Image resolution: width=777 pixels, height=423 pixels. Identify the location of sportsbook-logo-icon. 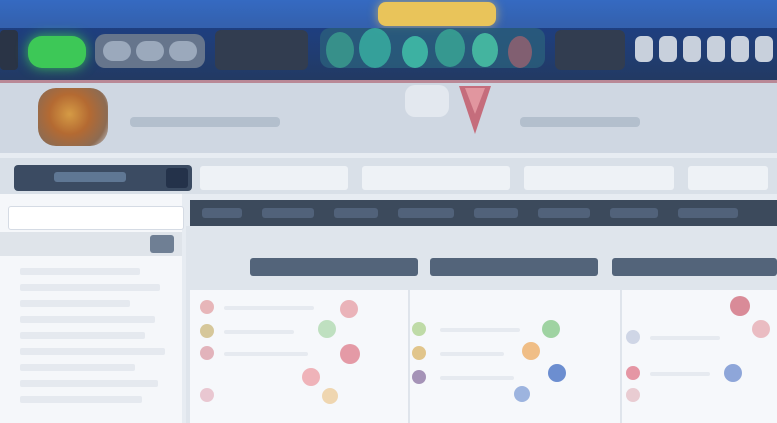
(57, 52).